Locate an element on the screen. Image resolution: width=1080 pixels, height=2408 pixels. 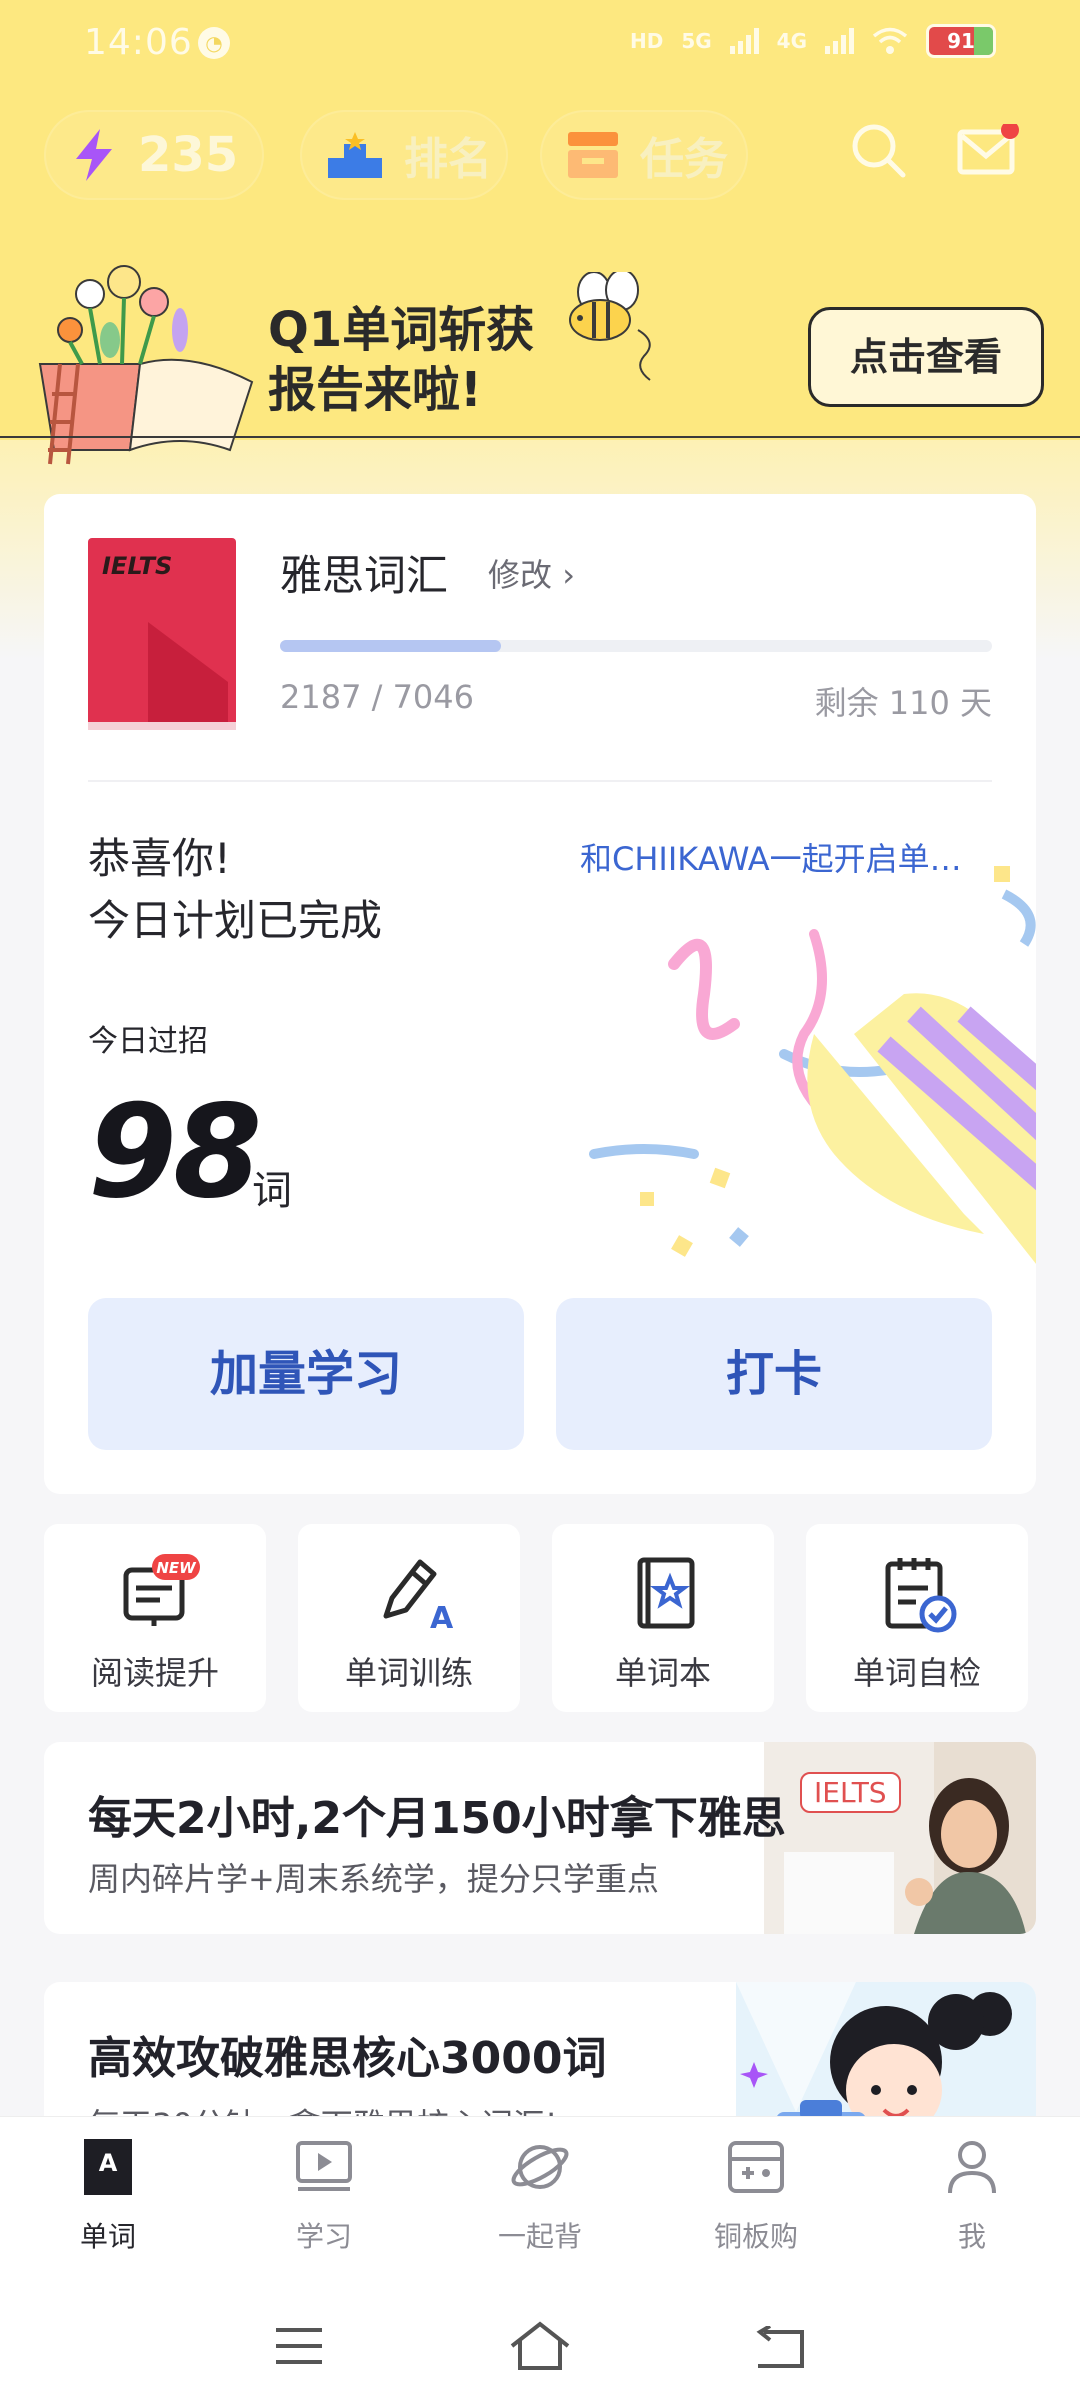
book-cover-text: IELTS is located at coordinates (137, 566).